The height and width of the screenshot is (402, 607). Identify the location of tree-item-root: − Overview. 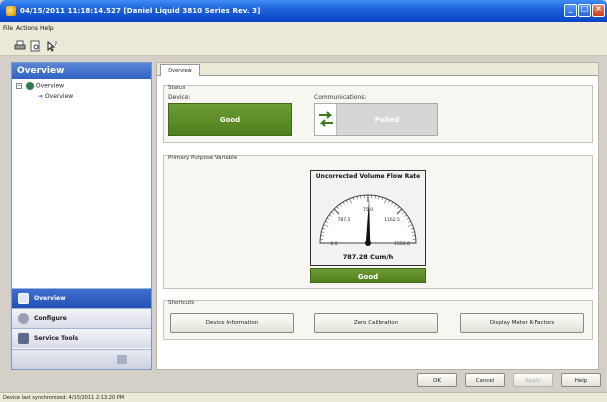
(40, 86).